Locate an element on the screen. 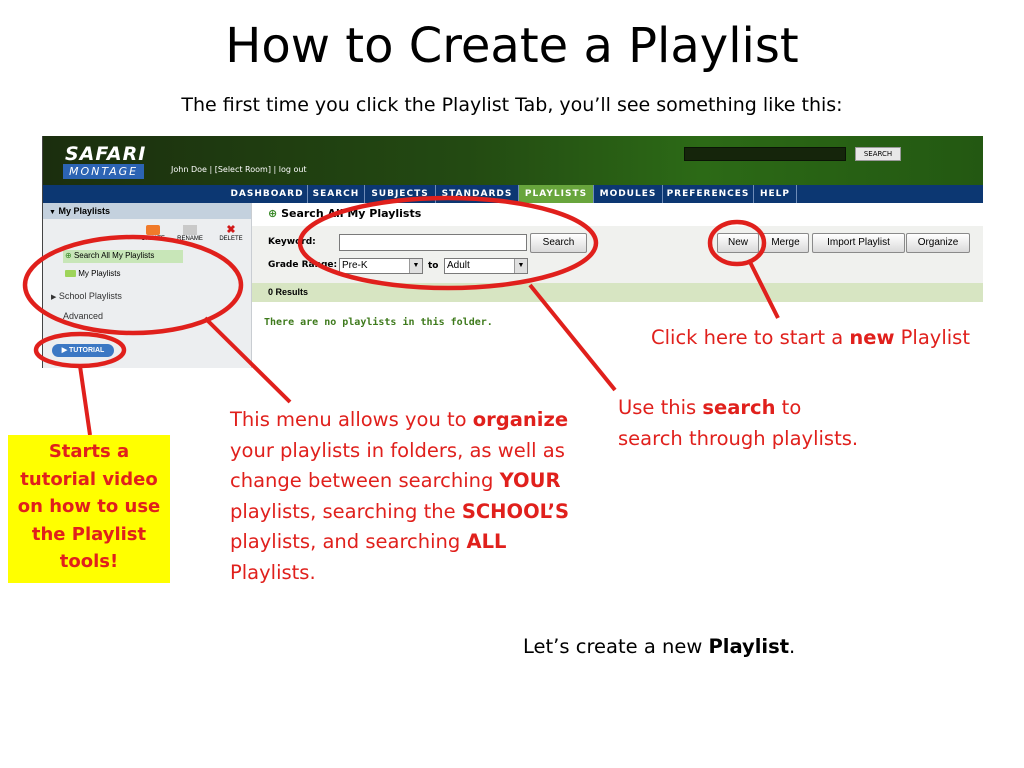 The width and height of the screenshot is (1024, 768). grade-to-select: Adult ▼ is located at coordinates (486, 266).